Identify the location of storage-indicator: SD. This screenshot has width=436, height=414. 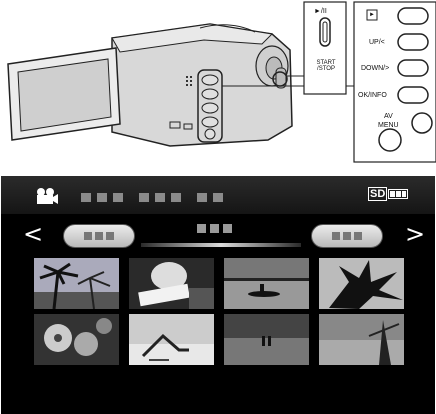
(388, 194).